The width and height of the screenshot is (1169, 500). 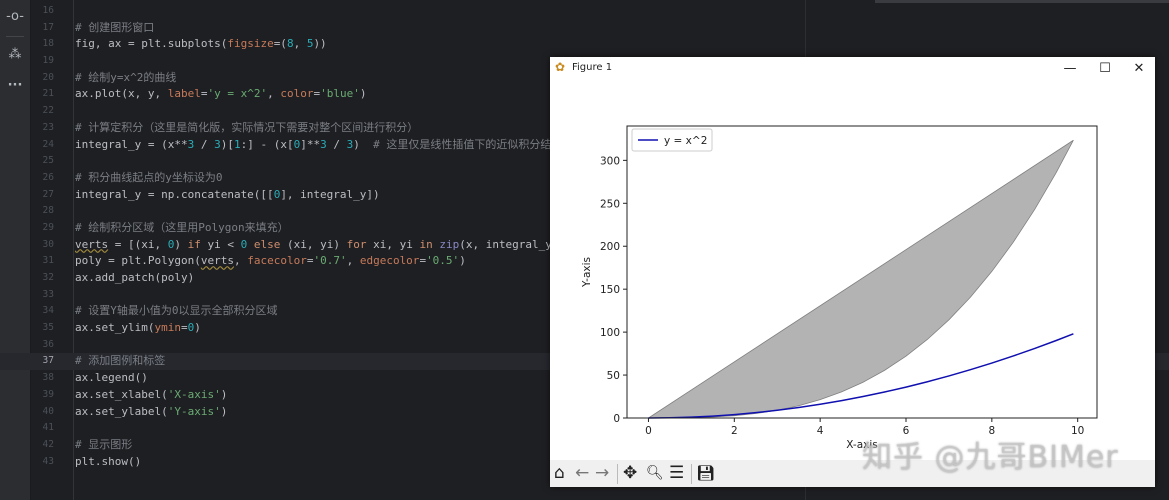 I want to click on code-token: 8, so click(x=290, y=44).